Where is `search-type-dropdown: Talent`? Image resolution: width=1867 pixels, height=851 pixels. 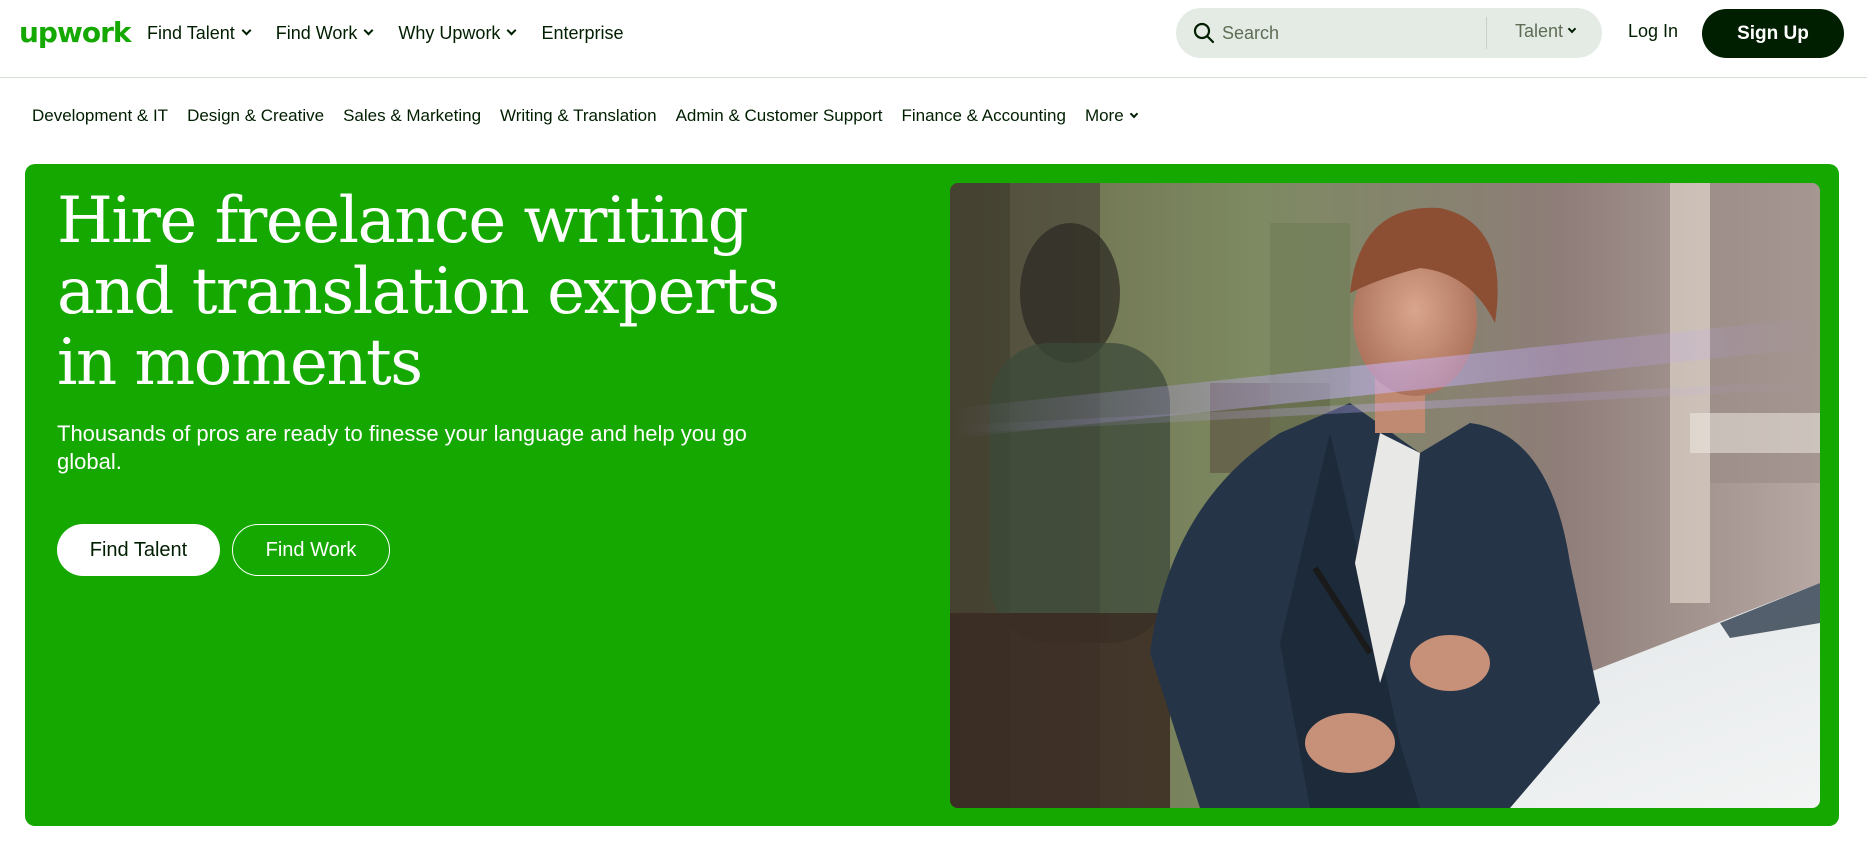
search-type-dropdown: Talent is located at coordinates (1546, 31).